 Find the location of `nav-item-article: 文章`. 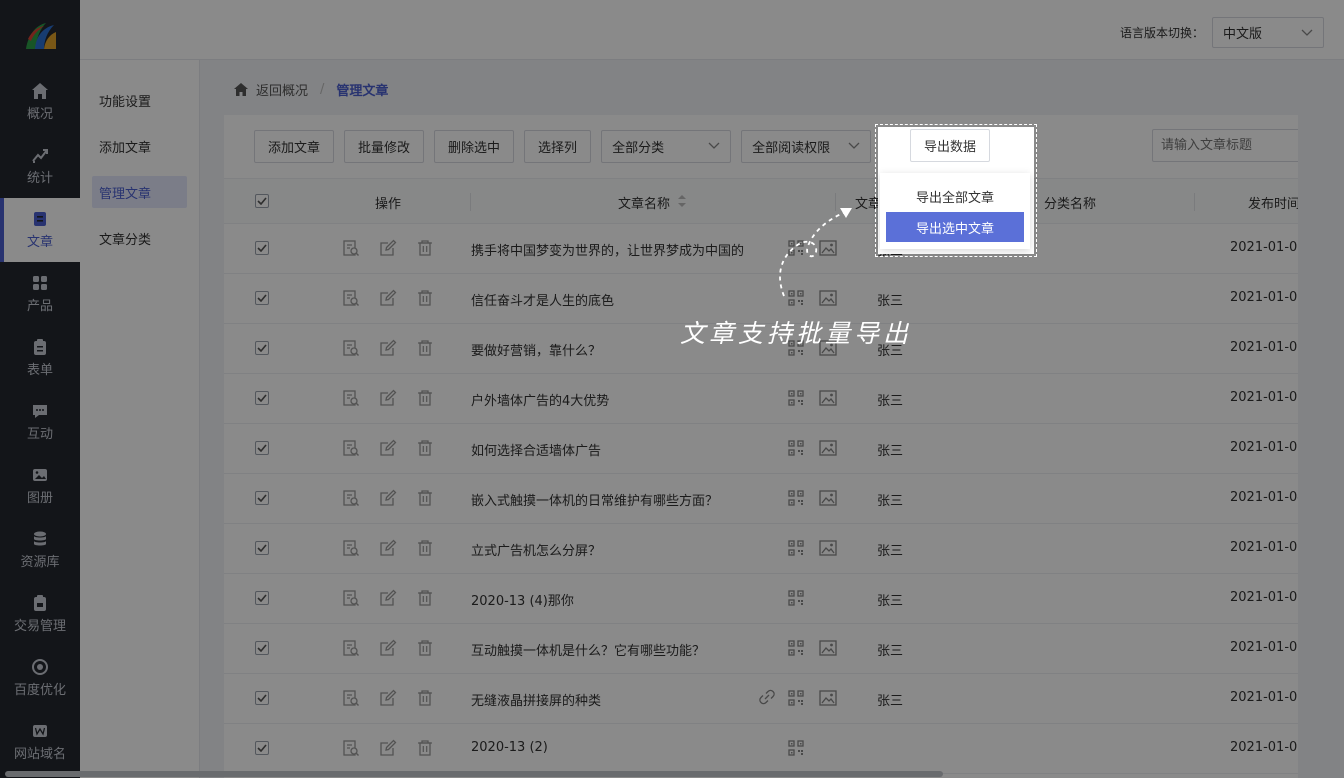

nav-item-article: 文章 is located at coordinates (40, 230).